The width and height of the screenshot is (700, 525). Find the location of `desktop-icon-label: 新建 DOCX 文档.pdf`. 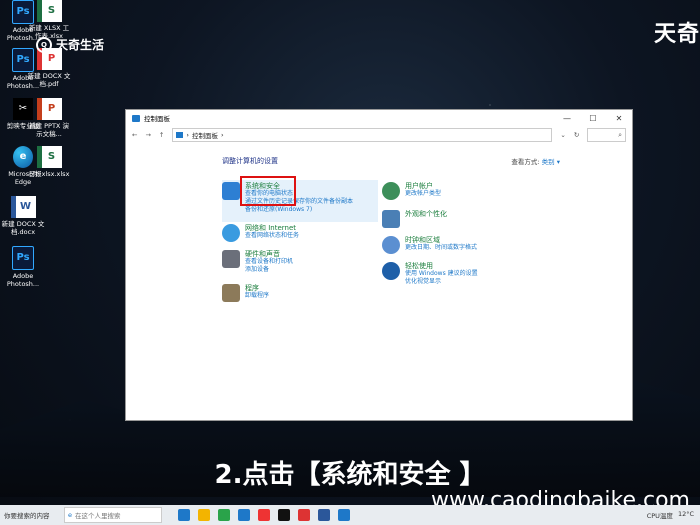

desktop-icon-label: 新建 DOCX 文档.pdf is located at coordinates (49, 80).